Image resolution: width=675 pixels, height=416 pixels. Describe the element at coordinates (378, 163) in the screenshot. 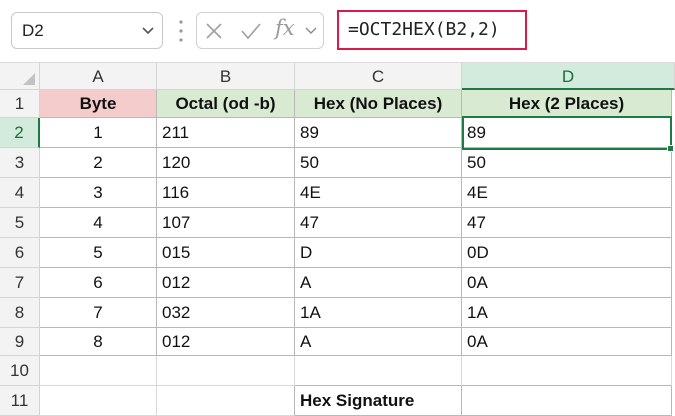

I see `table-cell-hex: 50` at that location.